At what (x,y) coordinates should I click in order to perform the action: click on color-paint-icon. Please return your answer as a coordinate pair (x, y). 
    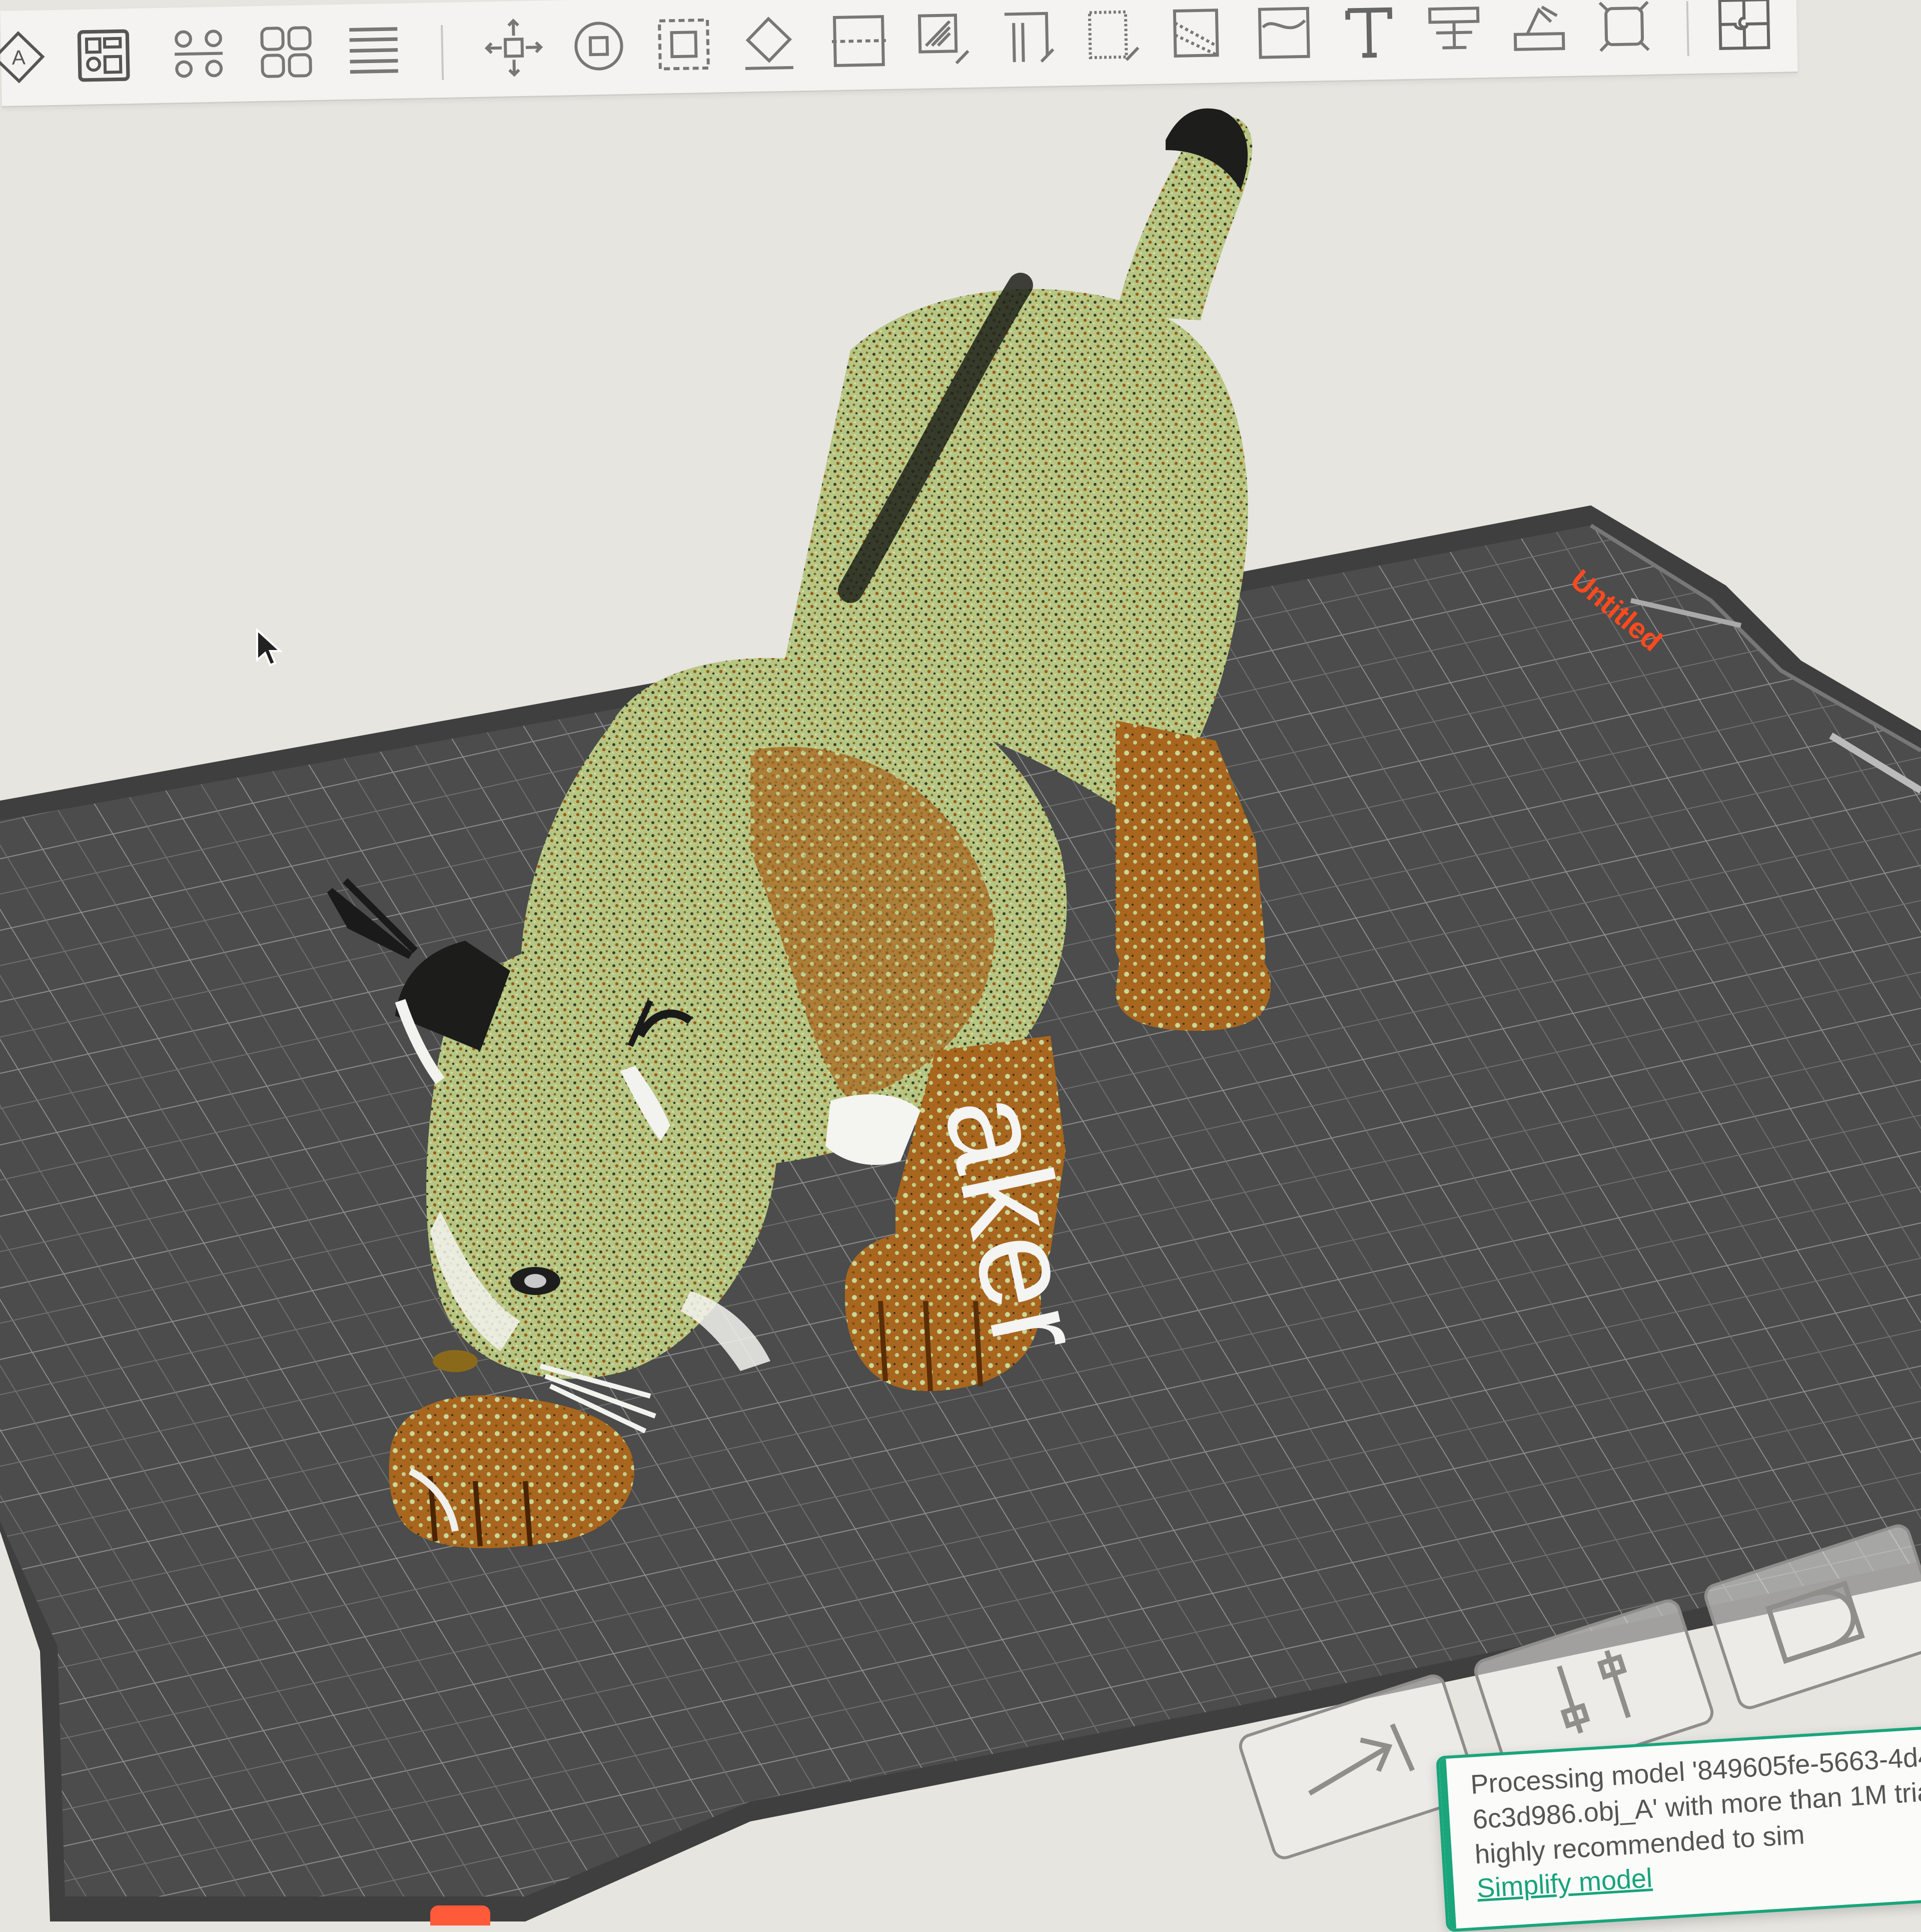
    Looking at the image, I should click on (1199, 35).